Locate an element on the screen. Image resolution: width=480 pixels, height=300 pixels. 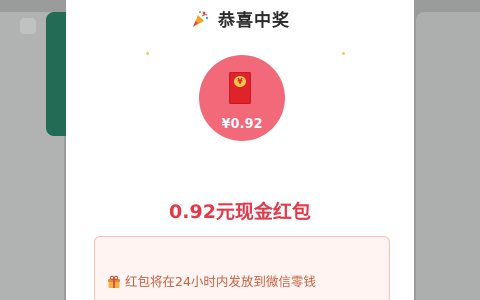
notice-text: 红包将在24小时内发放到微信零钱 is located at coordinates (220, 281).